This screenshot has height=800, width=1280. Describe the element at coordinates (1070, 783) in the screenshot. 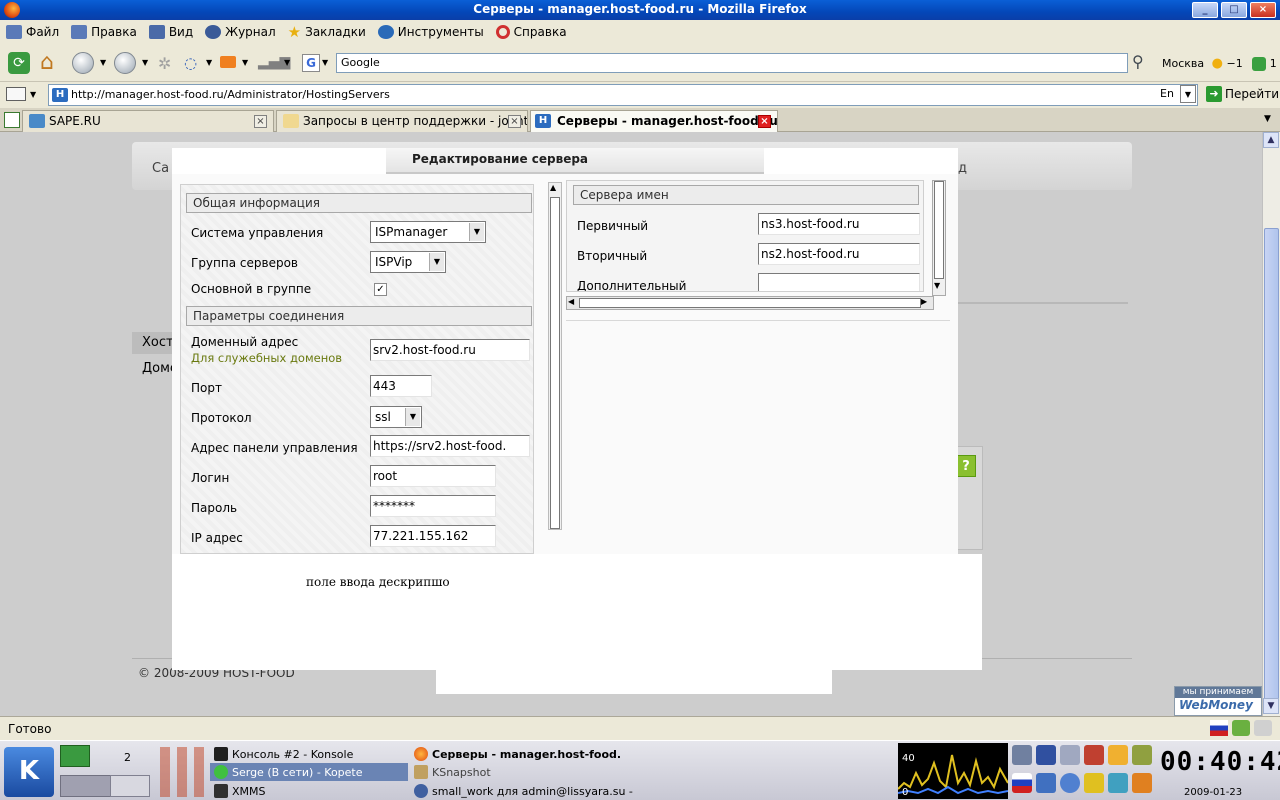

I see `tray-network-icon` at that location.